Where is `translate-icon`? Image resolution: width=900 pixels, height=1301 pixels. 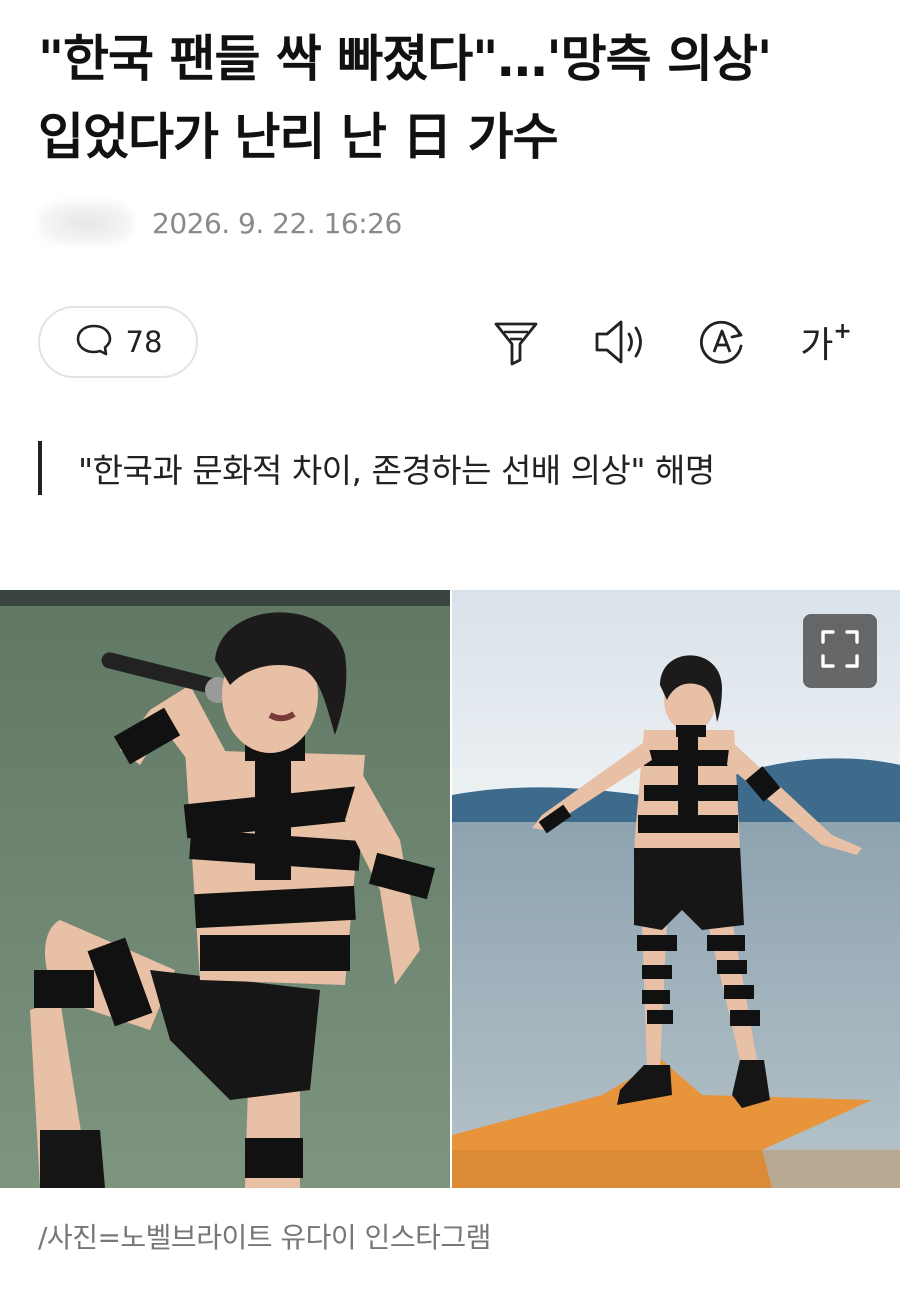 translate-icon is located at coordinates (722, 342).